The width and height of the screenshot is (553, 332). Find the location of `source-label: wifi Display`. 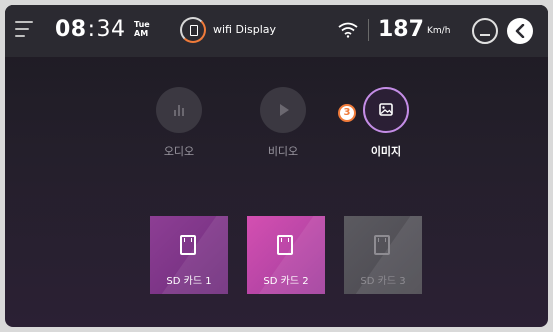

source-label: wifi Display is located at coordinates (245, 29).